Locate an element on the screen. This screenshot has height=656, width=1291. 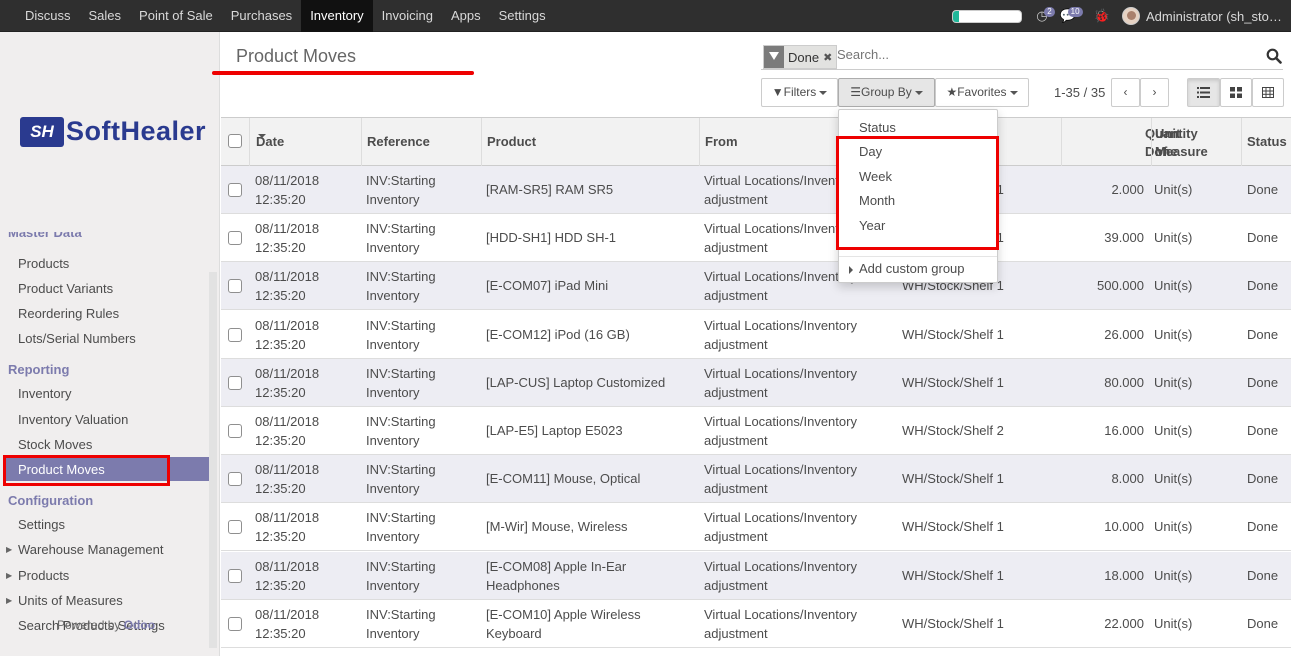
cell-quantity-text: 39.000 is located at coordinates (1124, 238).